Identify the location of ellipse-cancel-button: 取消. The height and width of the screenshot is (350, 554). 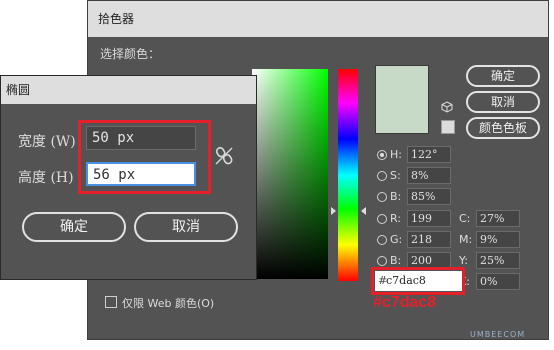
(186, 227).